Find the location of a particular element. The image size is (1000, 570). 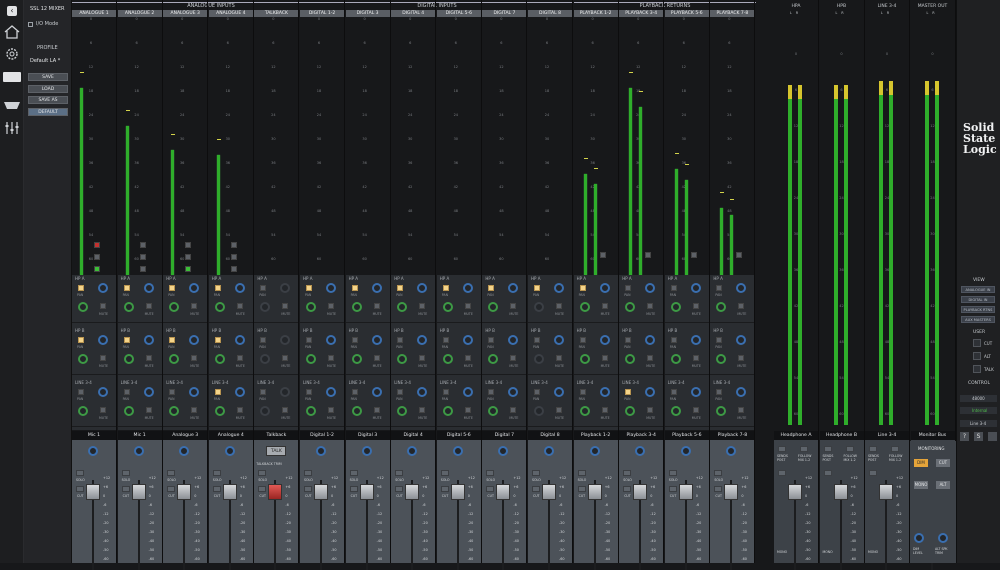

plugins-icon is located at coordinates (12, 127).